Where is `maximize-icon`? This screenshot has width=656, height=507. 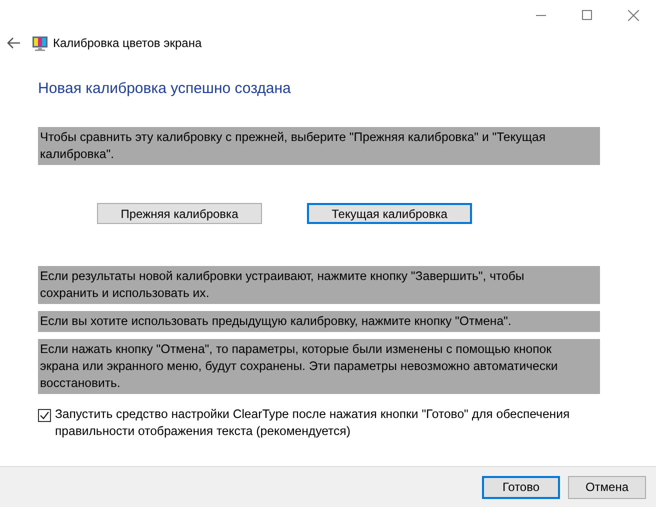 maximize-icon is located at coordinates (587, 15).